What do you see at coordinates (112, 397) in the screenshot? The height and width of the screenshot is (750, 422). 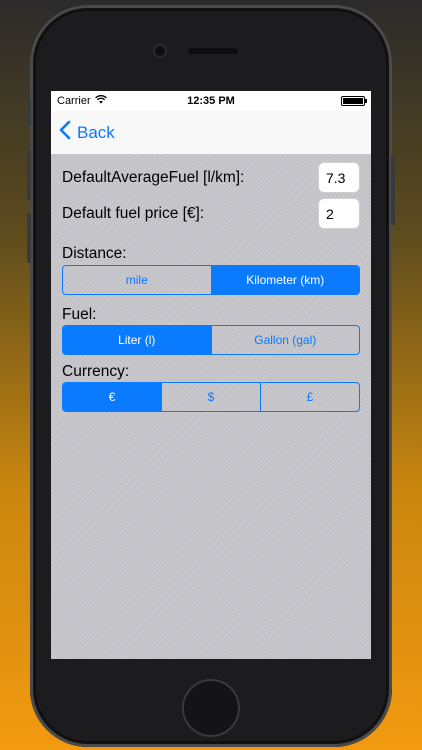 I see `currency-option-euro: €` at bounding box center [112, 397].